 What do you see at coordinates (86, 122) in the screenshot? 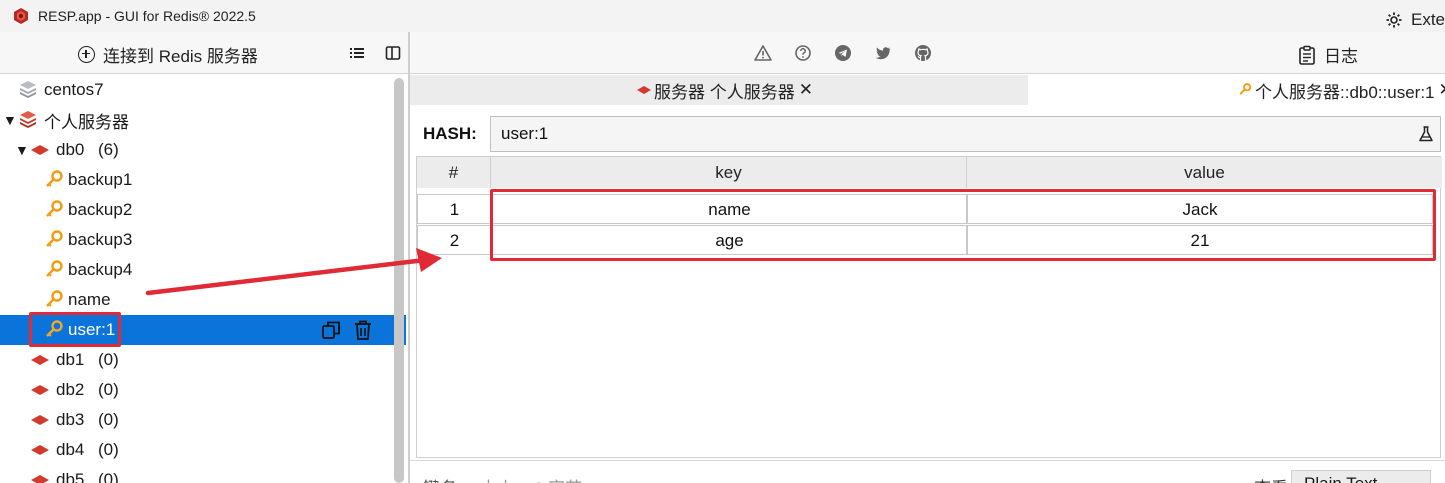
I see `tree-item-label: 个人服务器` at bounding box center [86, 122].